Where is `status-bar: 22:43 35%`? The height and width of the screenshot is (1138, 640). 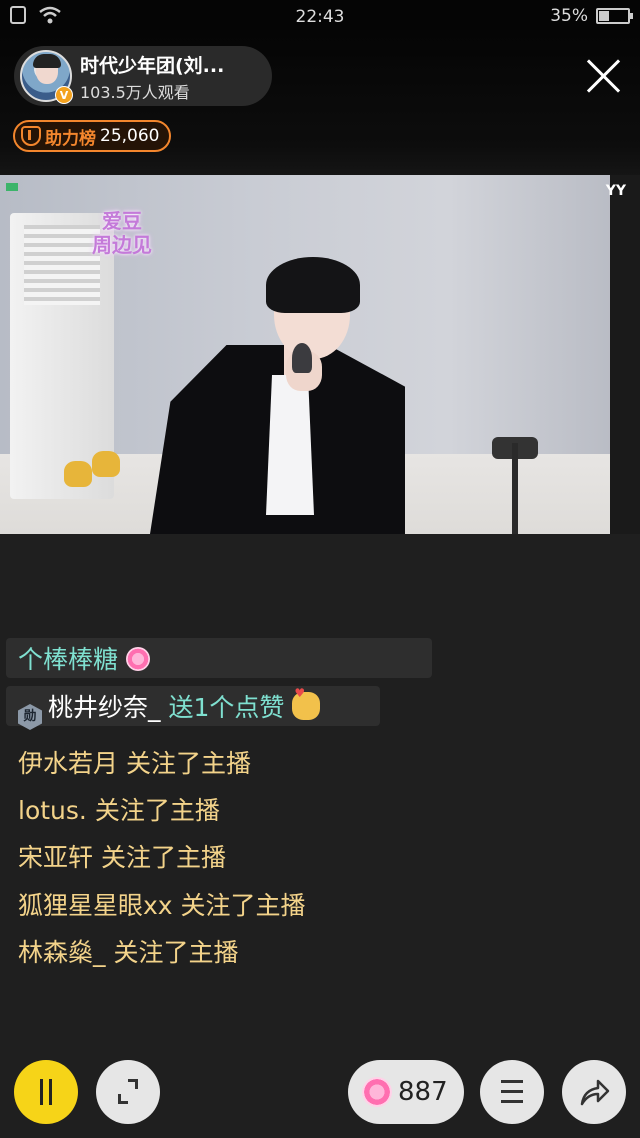 status-bar: 22:43 35% is located at coordinates (320, 17).